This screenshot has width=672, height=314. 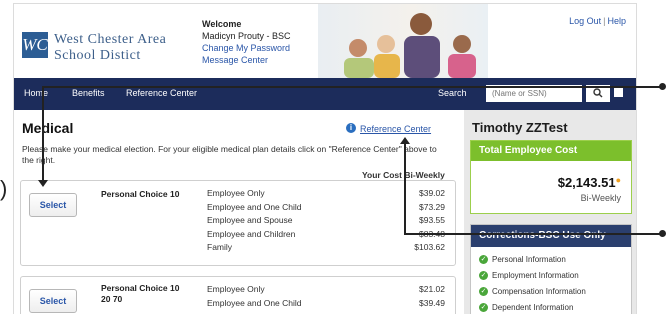 I want to click on corrections-item: ✓ Personal Information, so click(x=522, y=260).